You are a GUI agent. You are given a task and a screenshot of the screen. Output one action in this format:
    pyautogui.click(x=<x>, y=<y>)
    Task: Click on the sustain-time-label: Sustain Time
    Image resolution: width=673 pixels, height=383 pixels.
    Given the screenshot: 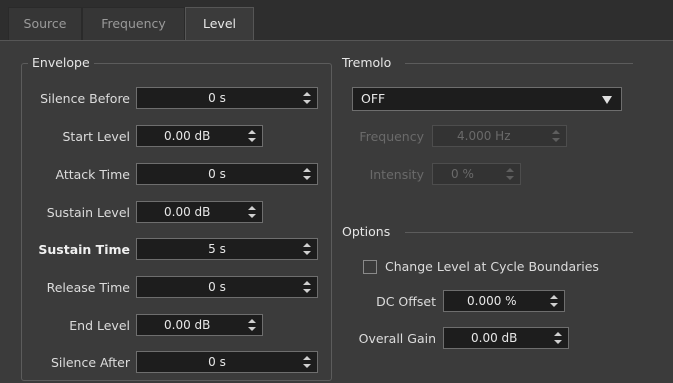 What is the action you would take?
    pyautogui.click(x=84, y=249)
    